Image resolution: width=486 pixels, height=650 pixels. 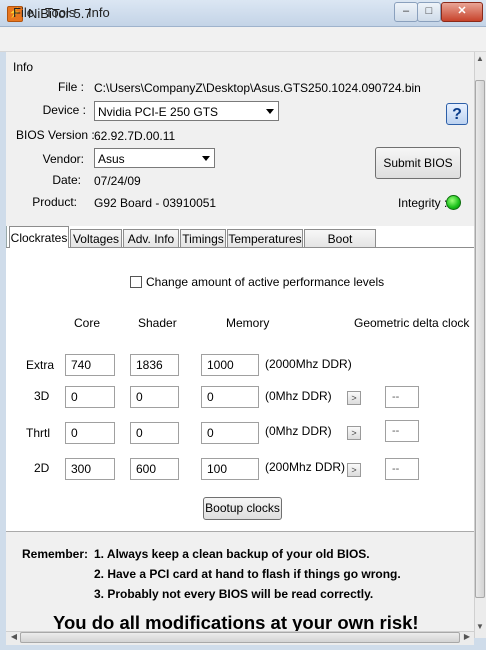 What do you see at coordinates (265, 238) in the screenshot?
I see `tab-temperatures: Temperatures` at bounding box center [265, 238].